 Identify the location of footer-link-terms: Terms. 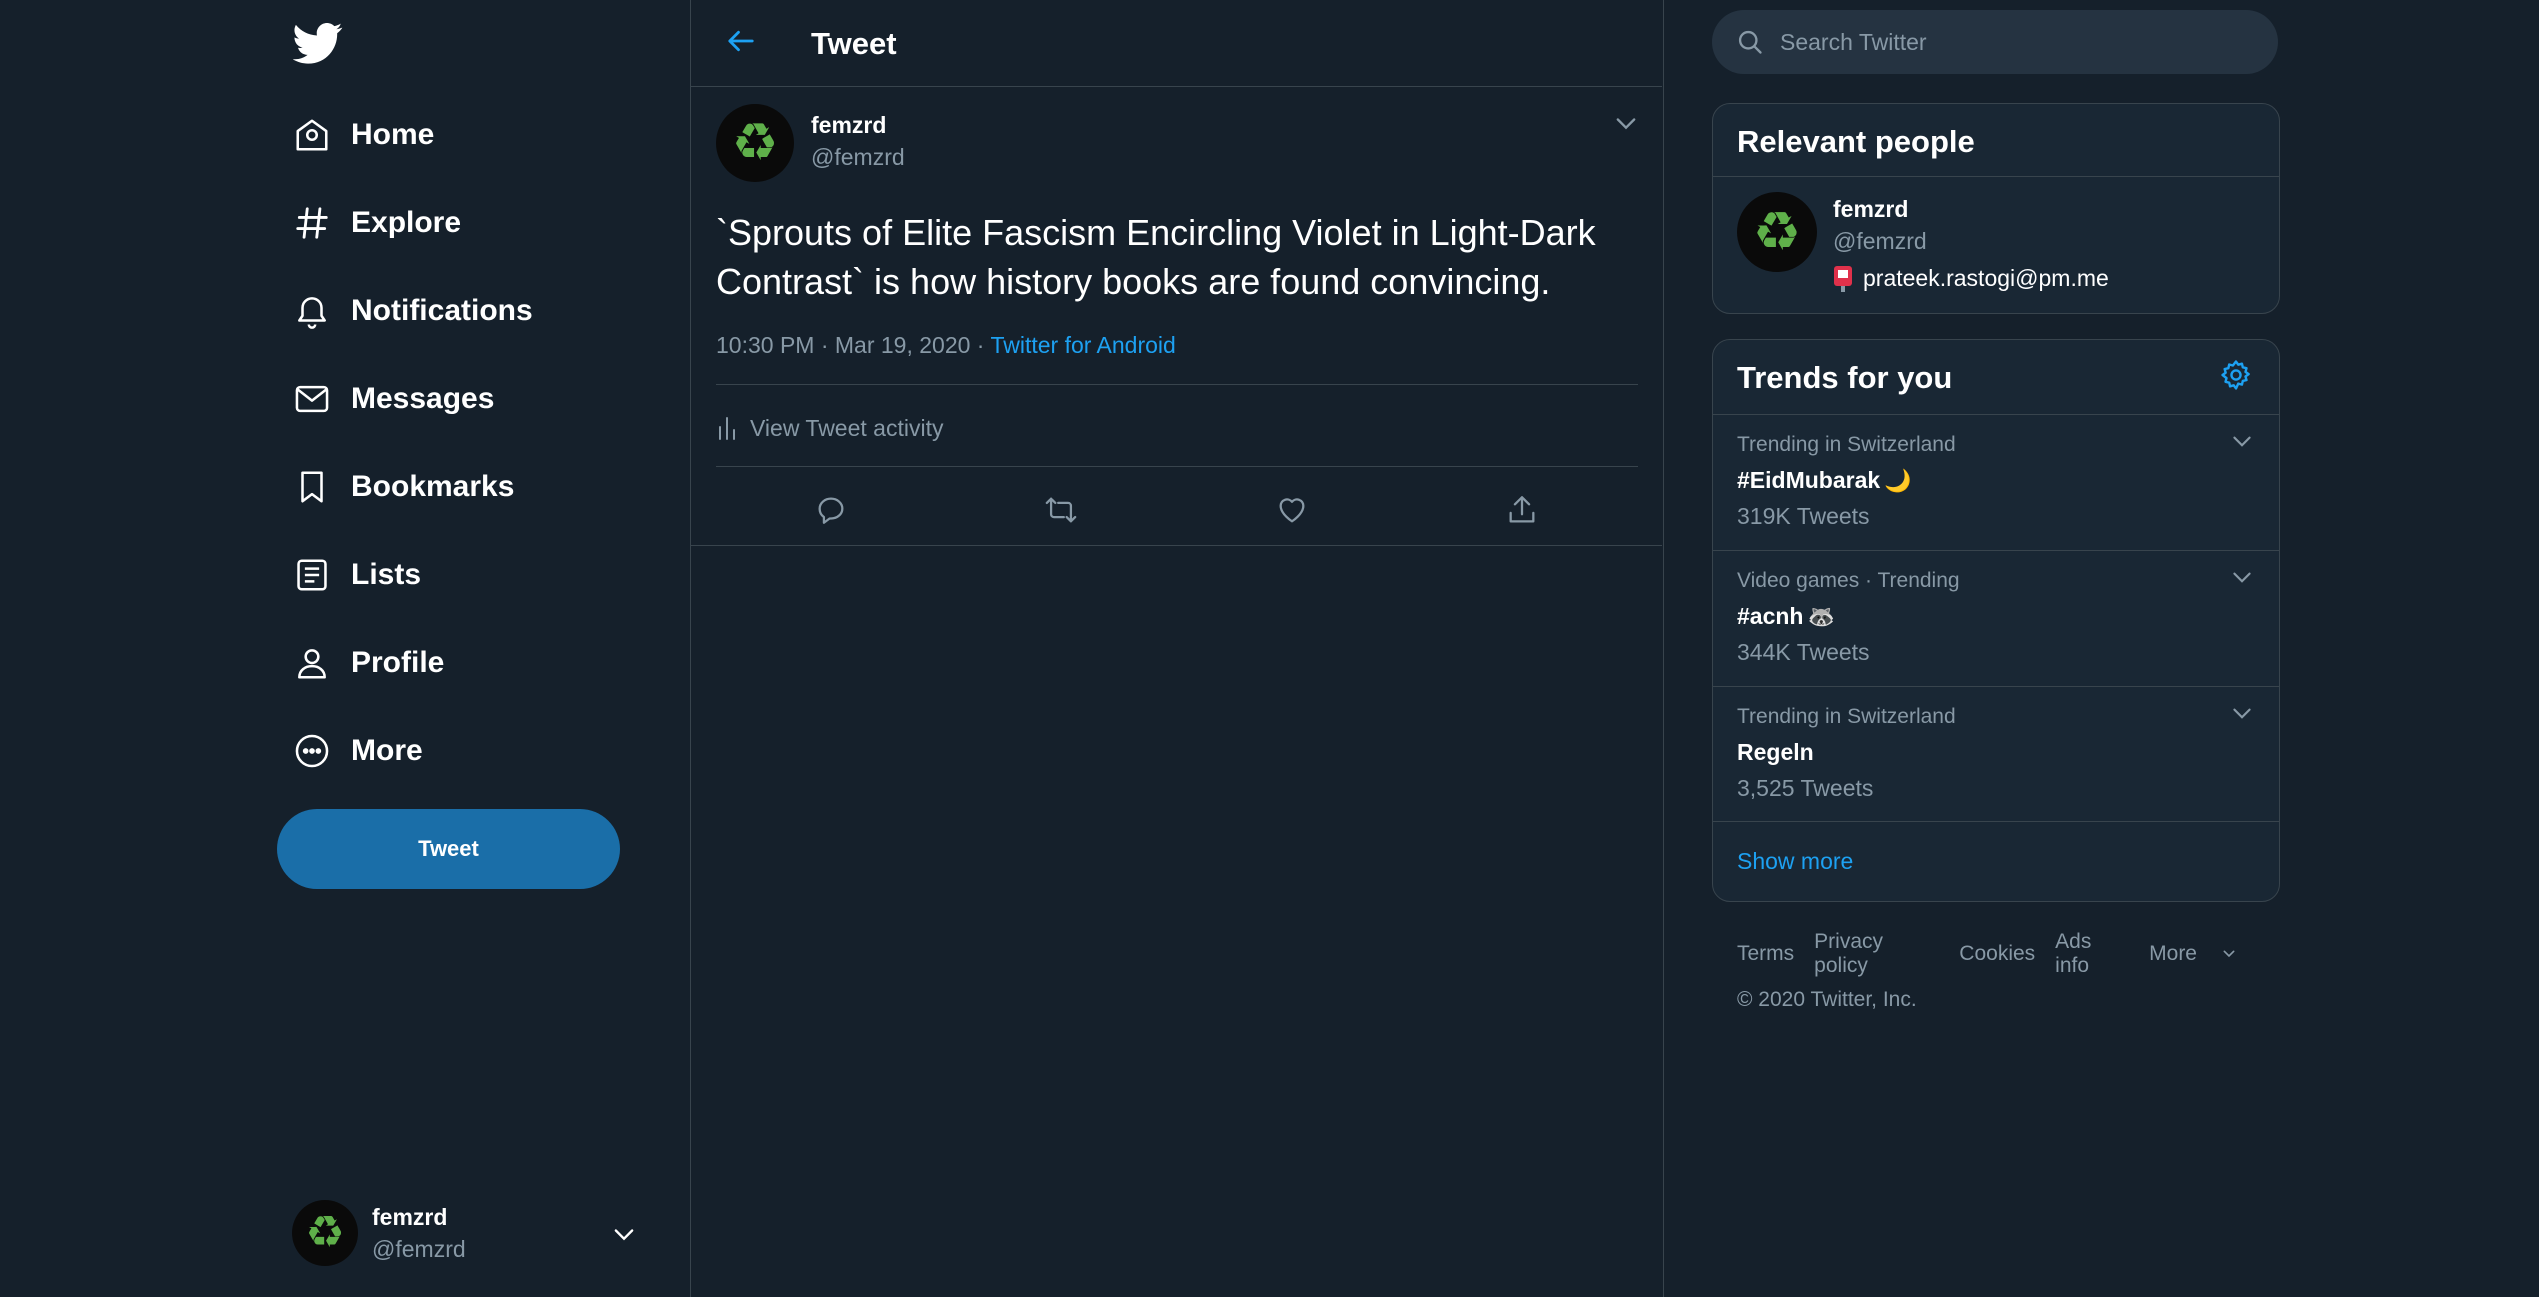
(1765, 954).